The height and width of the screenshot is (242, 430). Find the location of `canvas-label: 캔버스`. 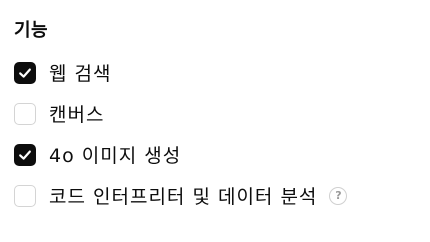

canvas-label: 캔버스 is located at coordinates (77, 115).